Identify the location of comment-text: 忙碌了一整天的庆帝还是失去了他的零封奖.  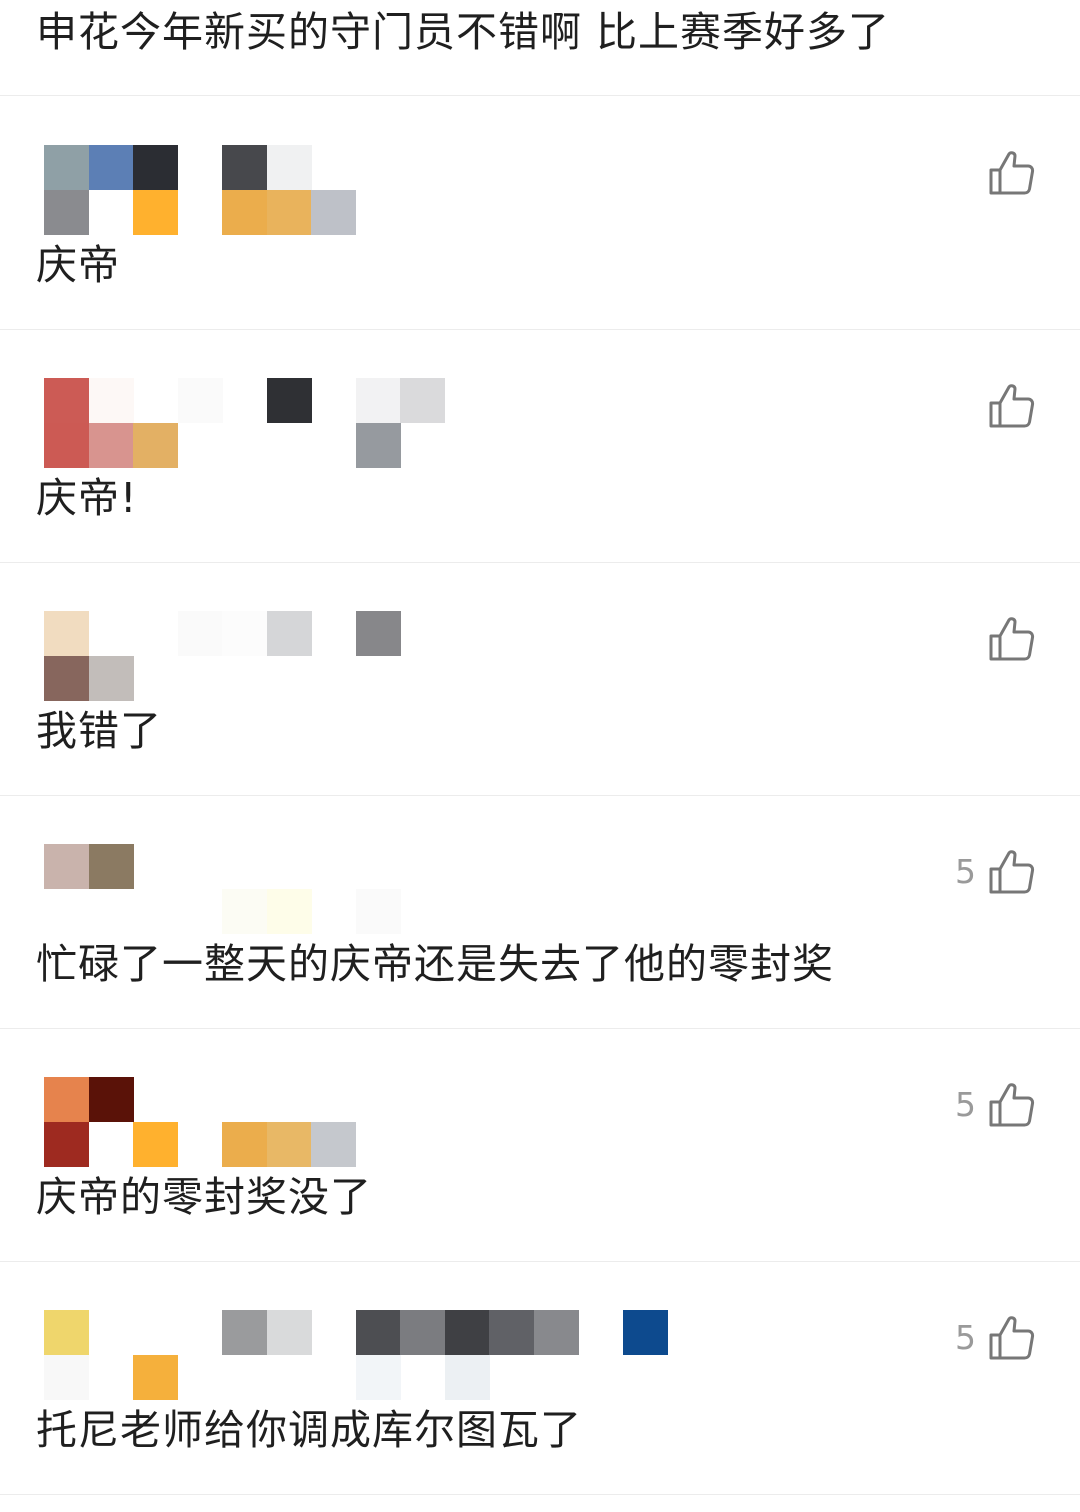
(435, 964).